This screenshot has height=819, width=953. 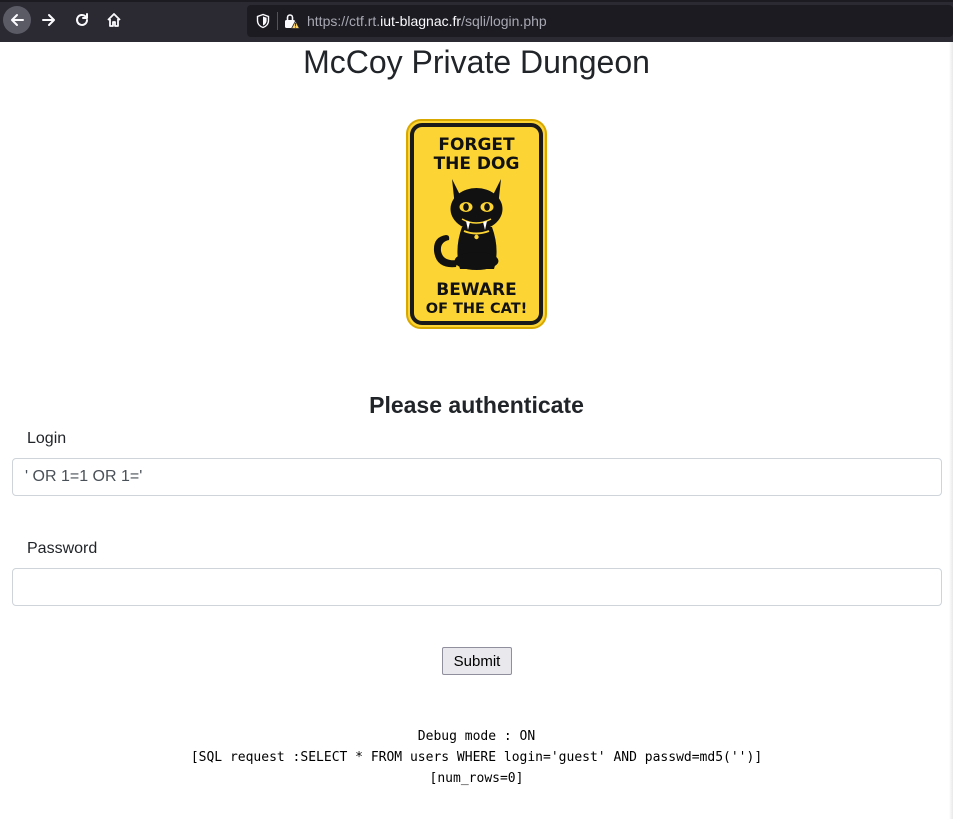 I want to click on beware-of-cat-sign-image: FORGET THE DOG BEWARE OF THE CAT!, so click(x=476, y=224).